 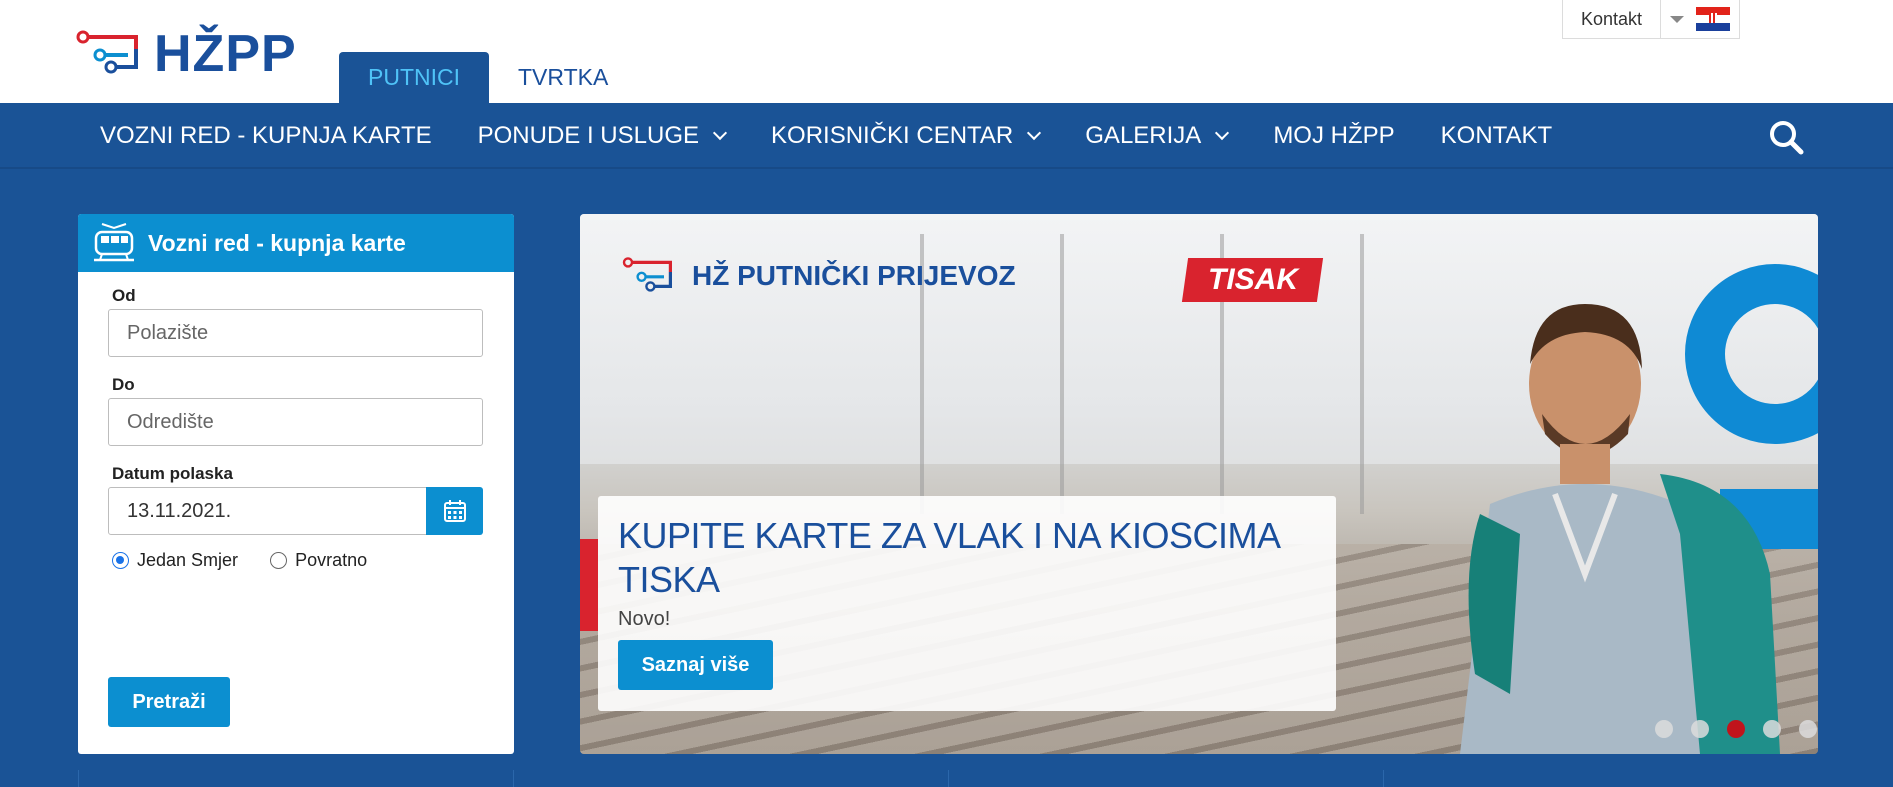 What do you see at coordinates (225, 54) in the screenshot?
I see `logo-text: HŽPP` at bounding box center [225, 54].